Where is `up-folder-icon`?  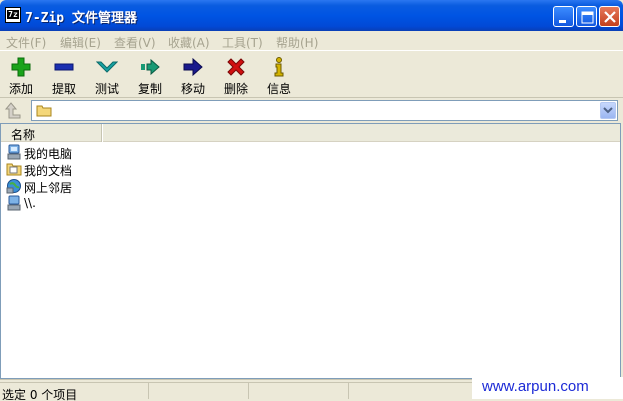 up-folder-icon is located at coordinates (12, 110).